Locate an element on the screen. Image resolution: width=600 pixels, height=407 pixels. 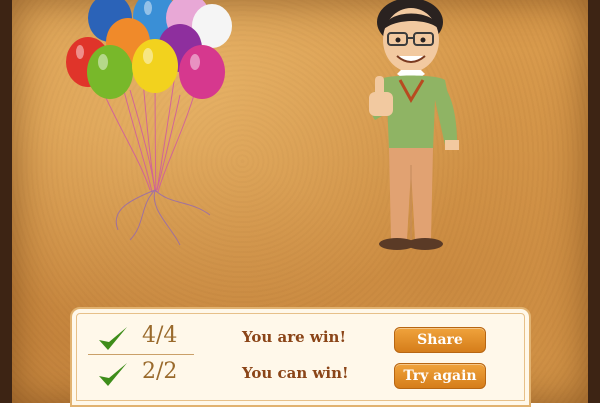
row-divider is located at coordinates (141, 354).